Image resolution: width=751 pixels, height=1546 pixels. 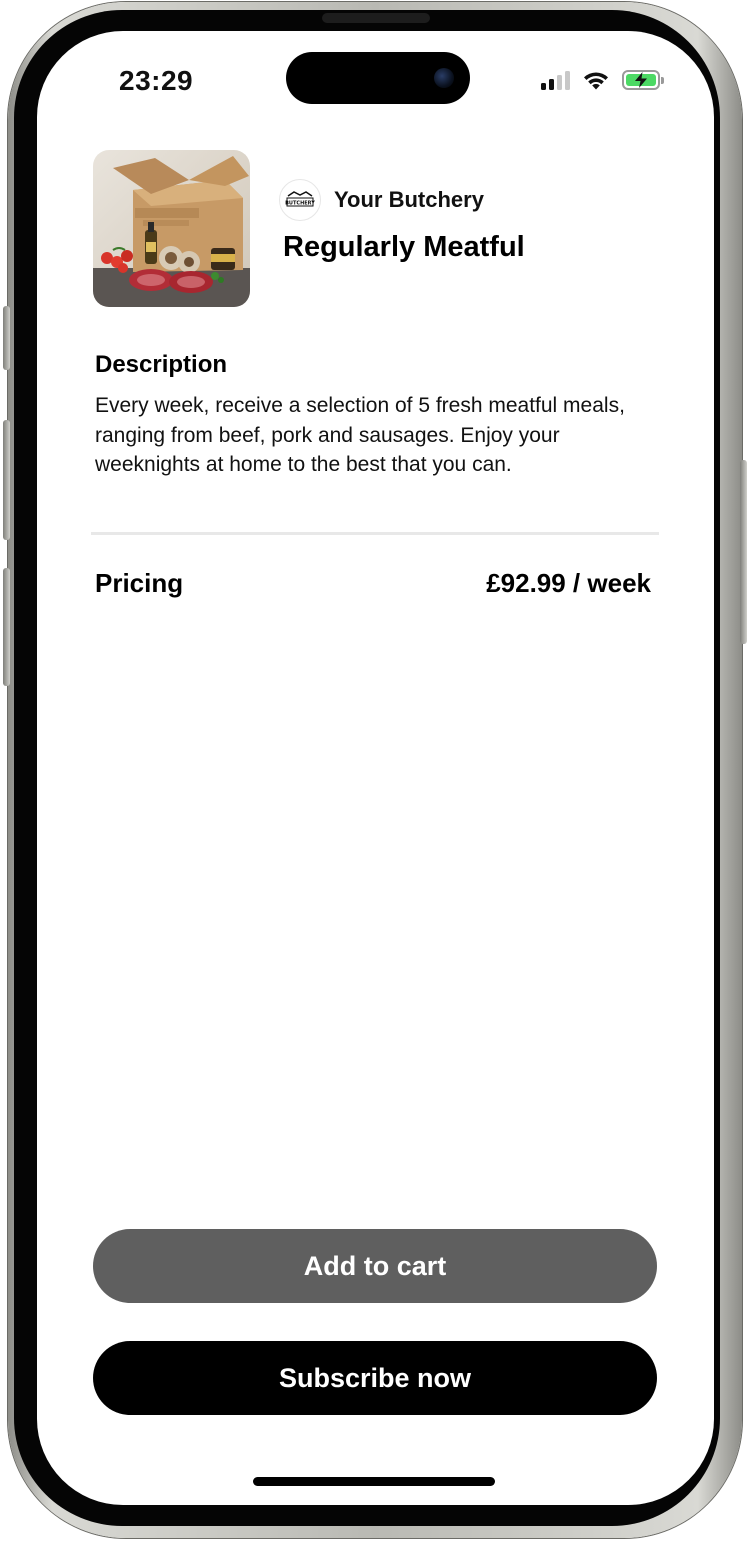 What do you see at coordinates (300, 200) in the screenshot?
I see `brand-logo: BUTCHERY` at bounding box center [300, 200].